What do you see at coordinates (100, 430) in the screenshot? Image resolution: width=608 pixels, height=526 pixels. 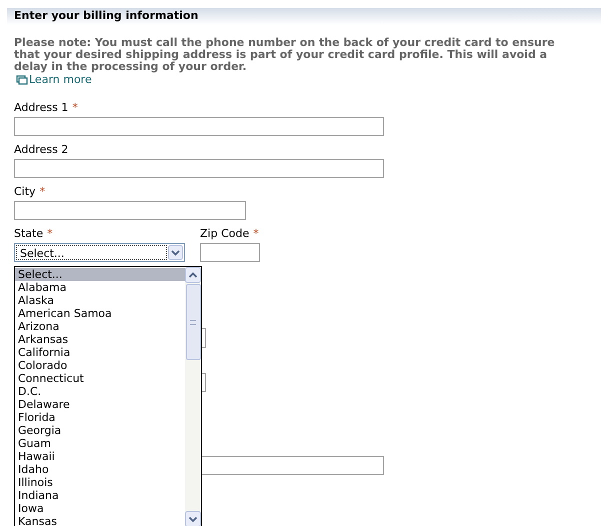 I see `dropdown-option: Georgia` at bounding box center [100, 430].